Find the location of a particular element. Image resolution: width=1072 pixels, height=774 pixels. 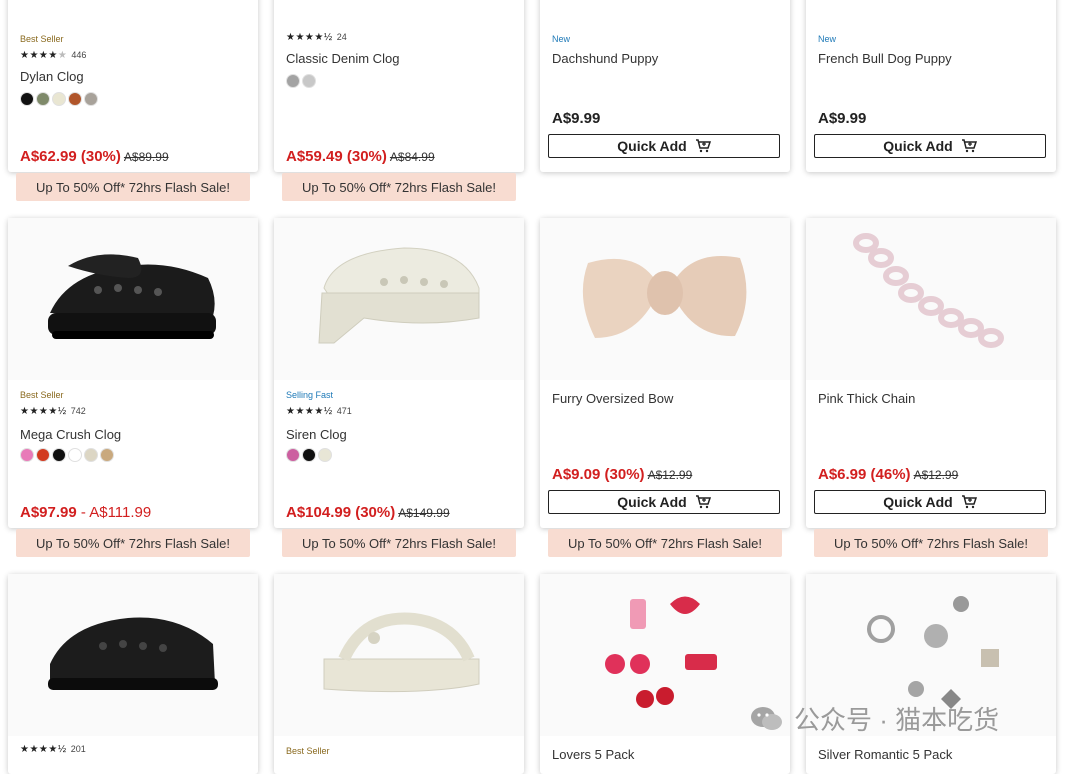

price-range-end: - A$111.99 is located at coordinates (116, 512).